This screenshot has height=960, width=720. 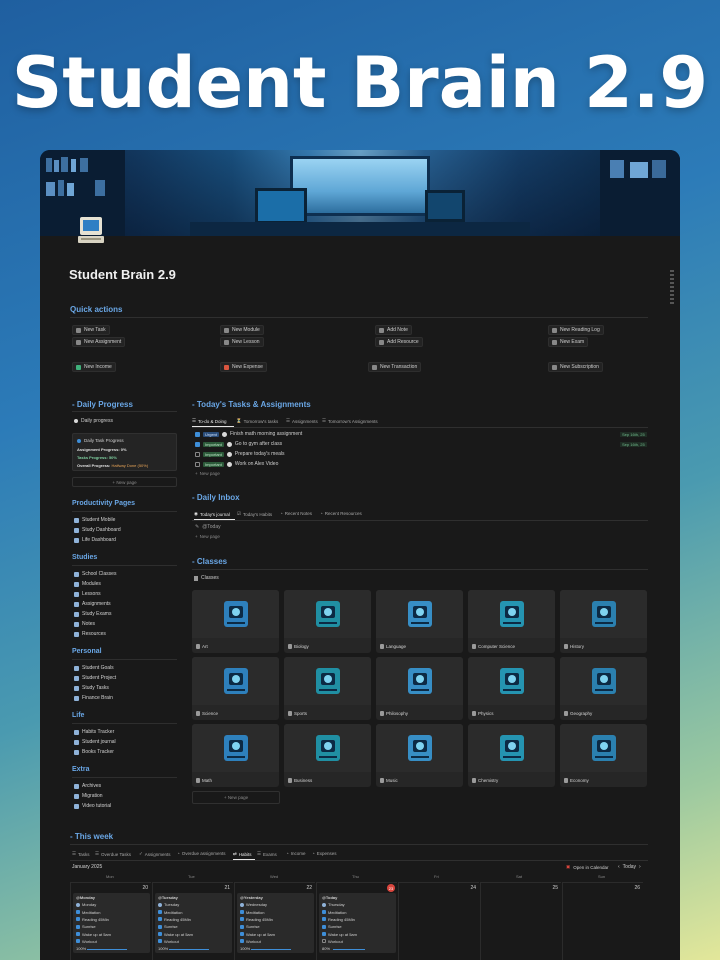 I want to click on tab-tomorrows-tasks: ⏳ Tomorrow's tasks, so click(x=257, y=421).